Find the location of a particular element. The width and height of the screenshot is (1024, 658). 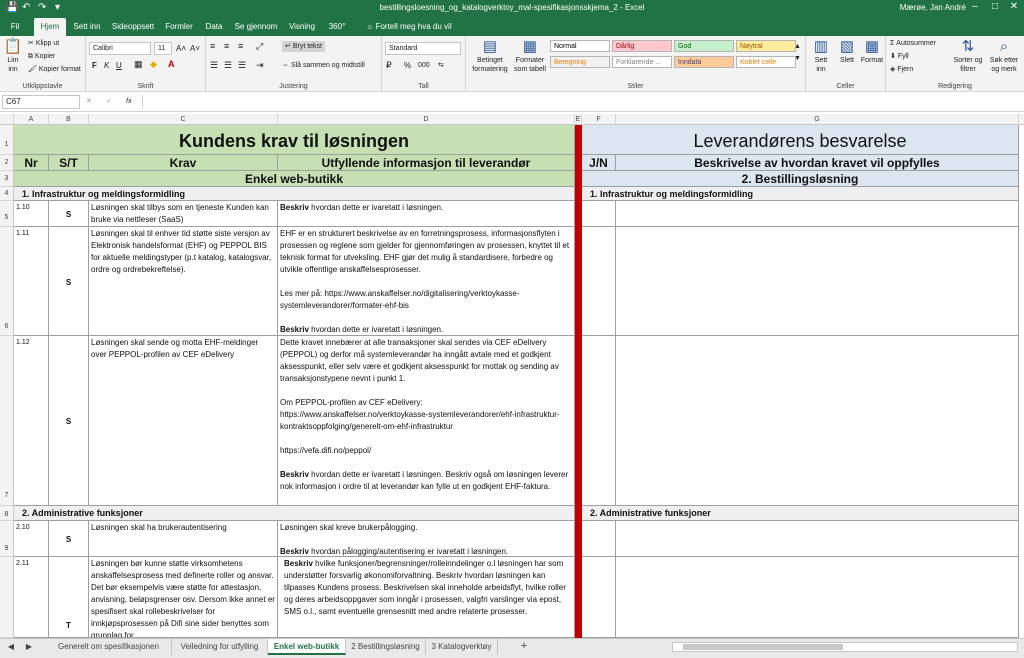

row-header-3: 3 is located at coordinates (7, 179).